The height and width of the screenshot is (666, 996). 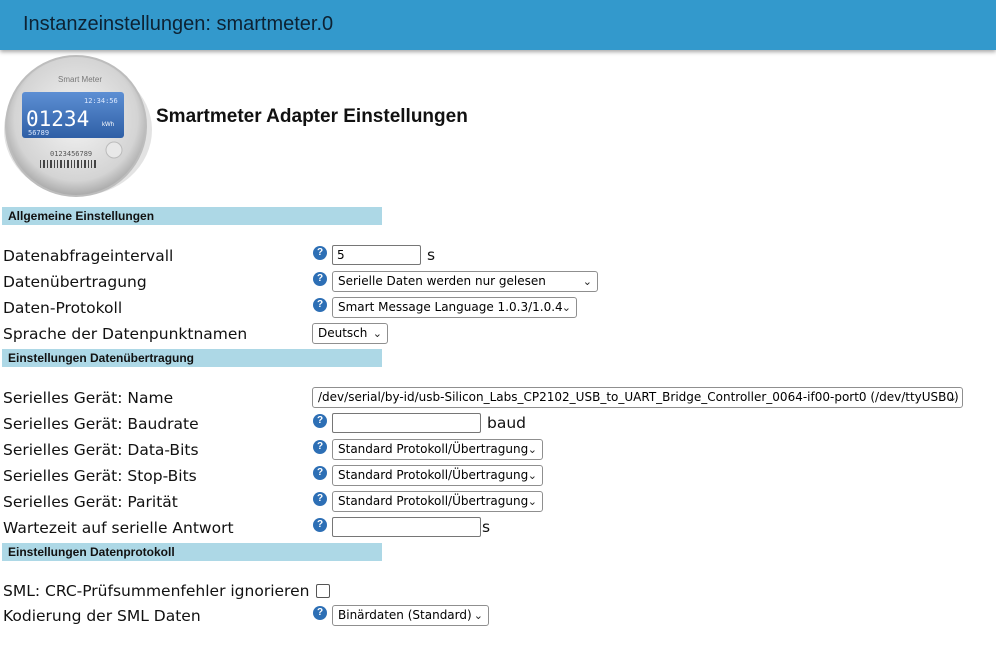 I want to click on stopbits-select: Standard Protokoll/Übertragung ⌄, so click(x=437, y=475).